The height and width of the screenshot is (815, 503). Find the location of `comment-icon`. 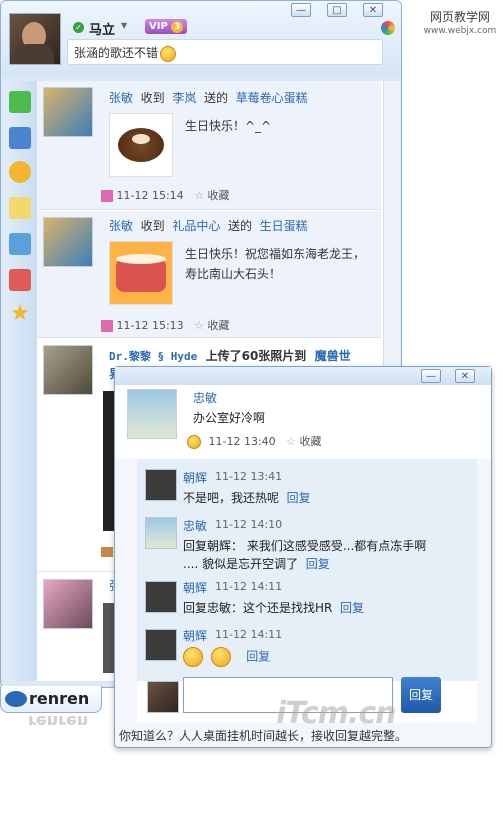

comment-icon is located at coordinates (20, 172).